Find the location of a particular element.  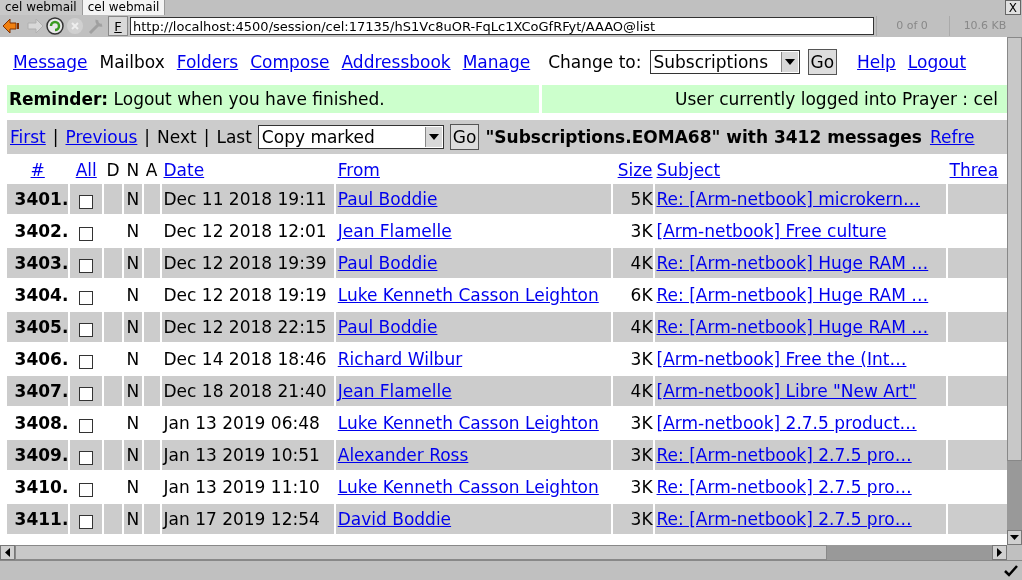

vertical-scrollbar is located at coordinates (1014, 291).